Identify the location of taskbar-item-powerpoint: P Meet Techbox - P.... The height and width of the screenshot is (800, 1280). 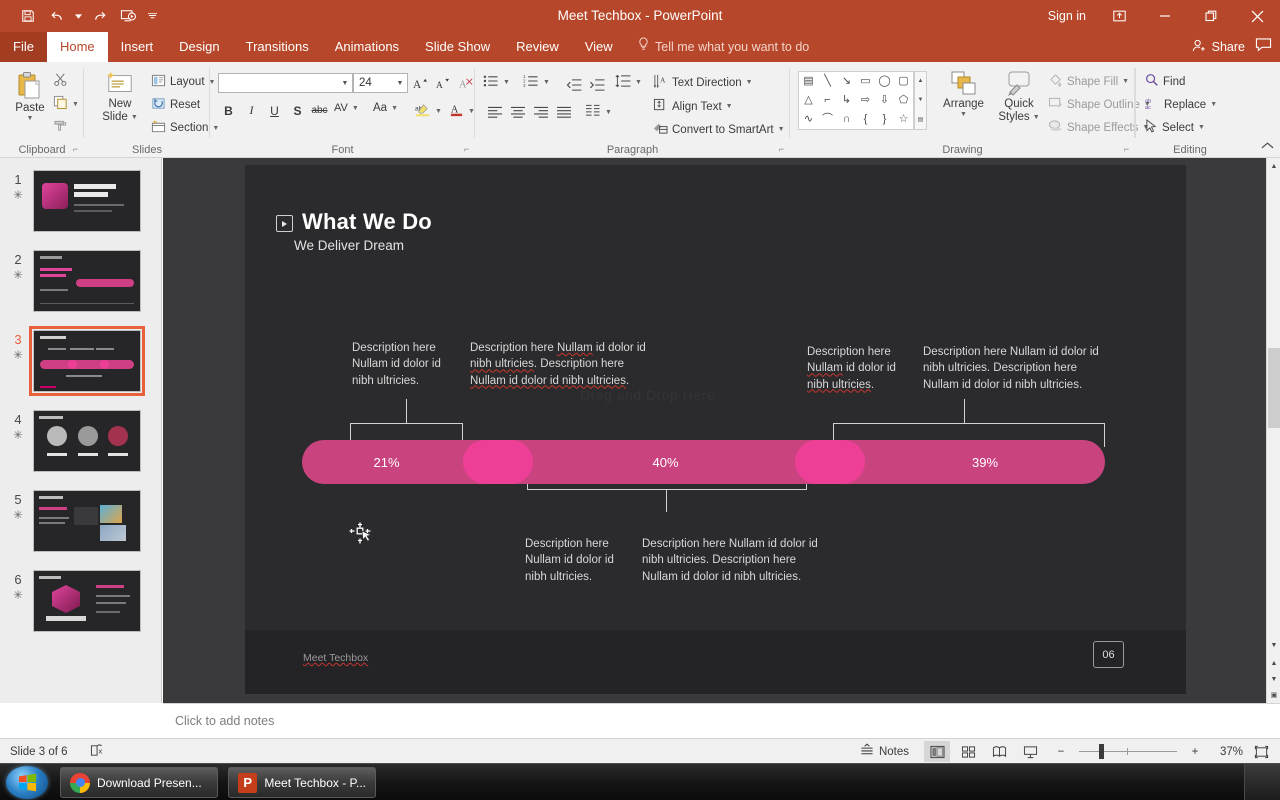
(302, 782).